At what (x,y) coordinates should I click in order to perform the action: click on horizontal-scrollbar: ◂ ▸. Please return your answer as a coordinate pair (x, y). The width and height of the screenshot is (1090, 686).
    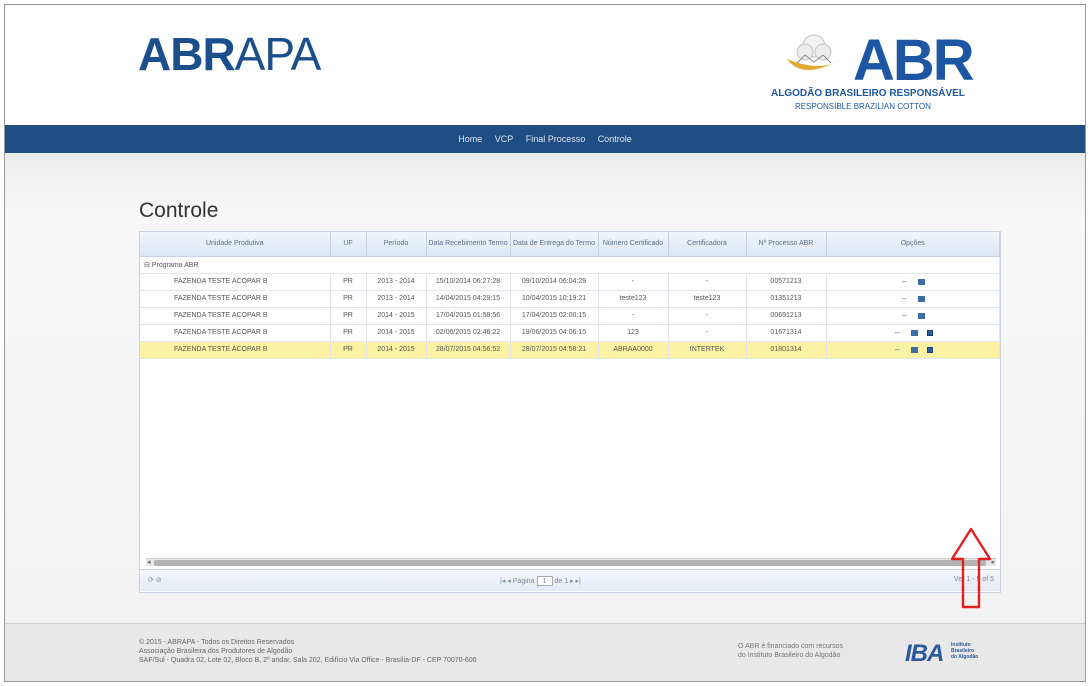
    Looking at the image, I should click on (571, 562).